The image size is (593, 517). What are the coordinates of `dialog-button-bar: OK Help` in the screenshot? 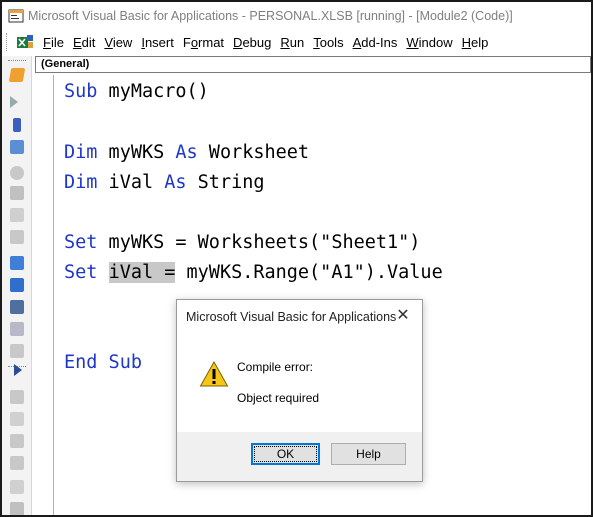 It's located at (299, 456).